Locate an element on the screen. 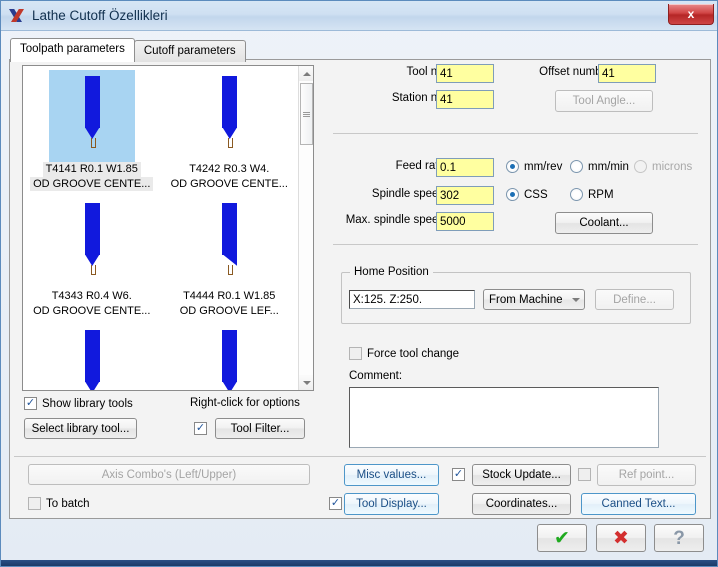 The image size is (718, 567). ok-button: ✔ is located at coordinates (562, 538).